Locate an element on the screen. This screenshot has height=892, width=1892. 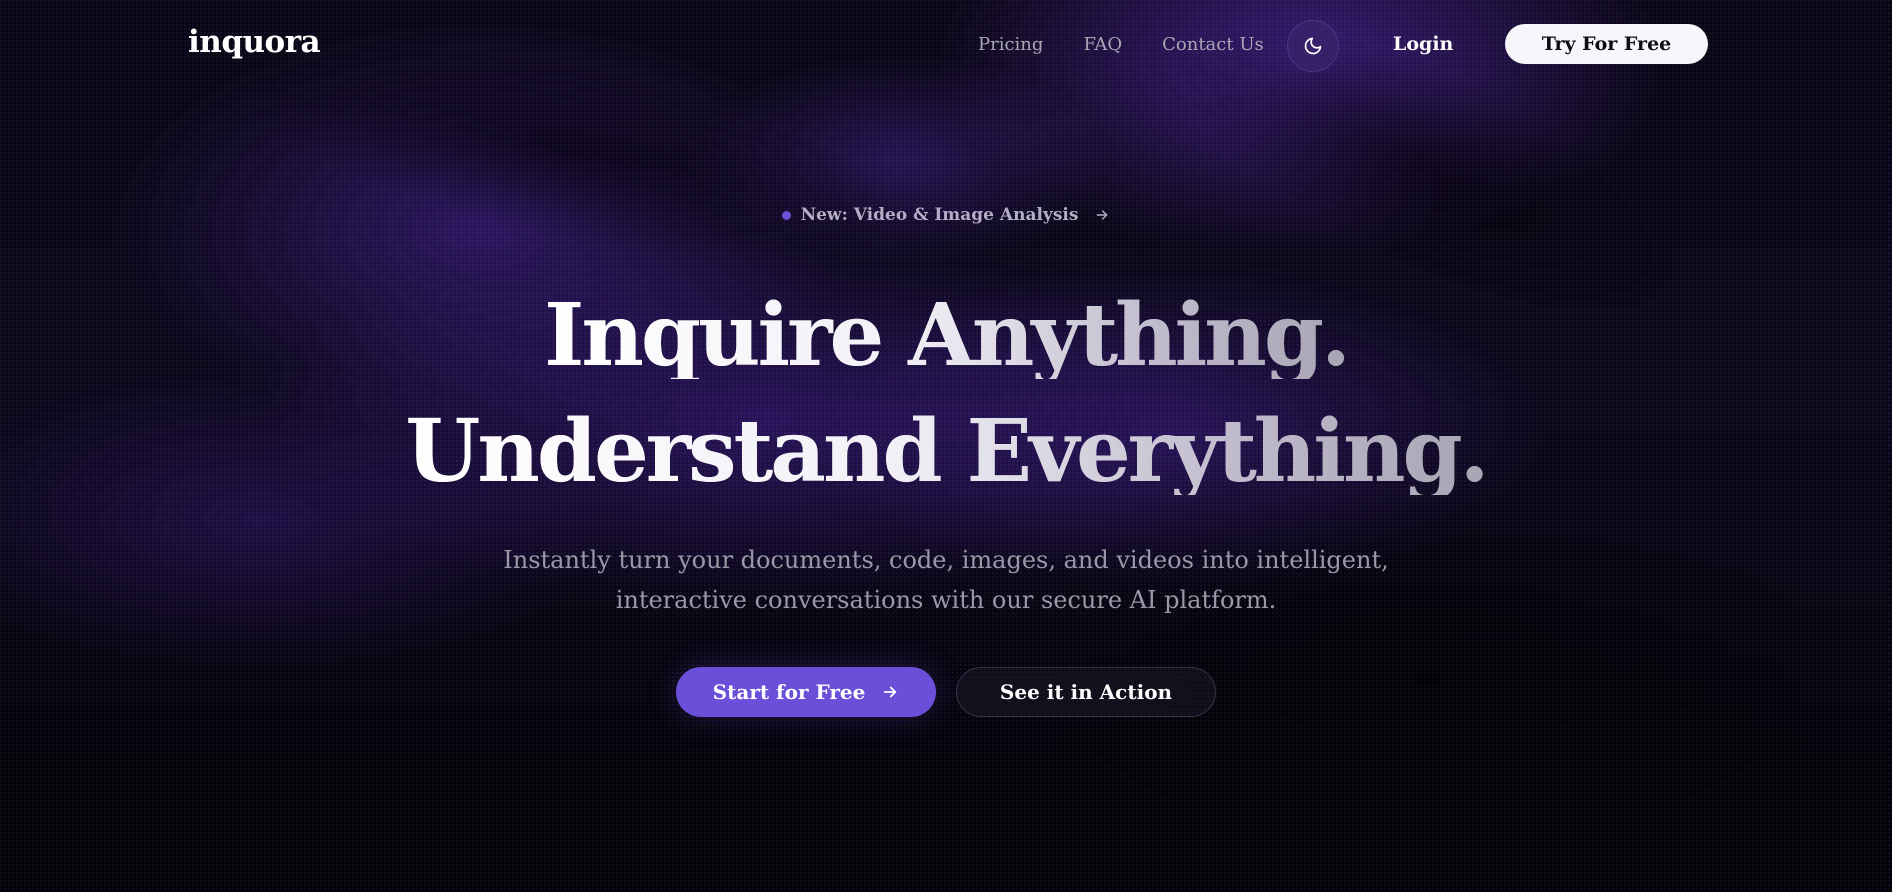
nav-link-contact: Contact Us is located at coordinates (1213, 44).